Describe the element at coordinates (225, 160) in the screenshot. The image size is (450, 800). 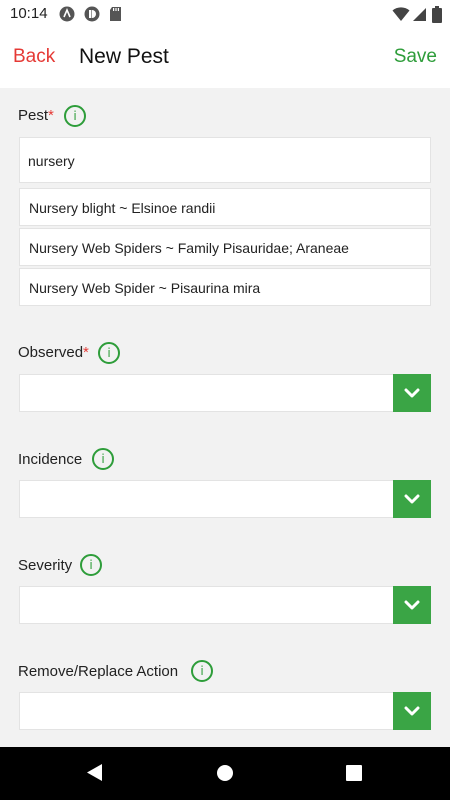
I see `pest-input: nursery` at that location.